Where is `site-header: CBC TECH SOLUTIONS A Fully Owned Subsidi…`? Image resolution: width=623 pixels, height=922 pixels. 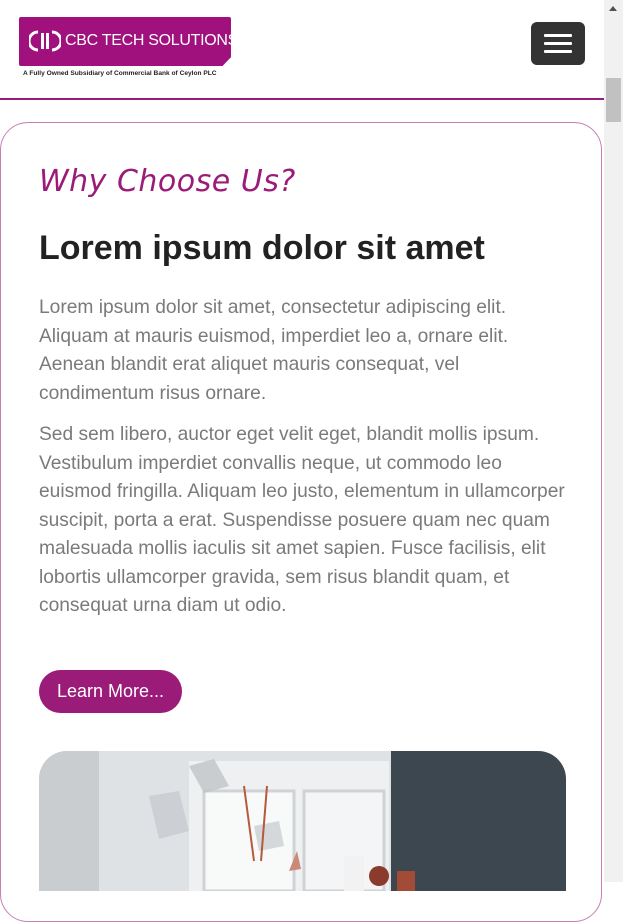
site-header: CBC TECH SOLUTIONS A Fully Owned Subsidi… is located at coordinates (302, 50).